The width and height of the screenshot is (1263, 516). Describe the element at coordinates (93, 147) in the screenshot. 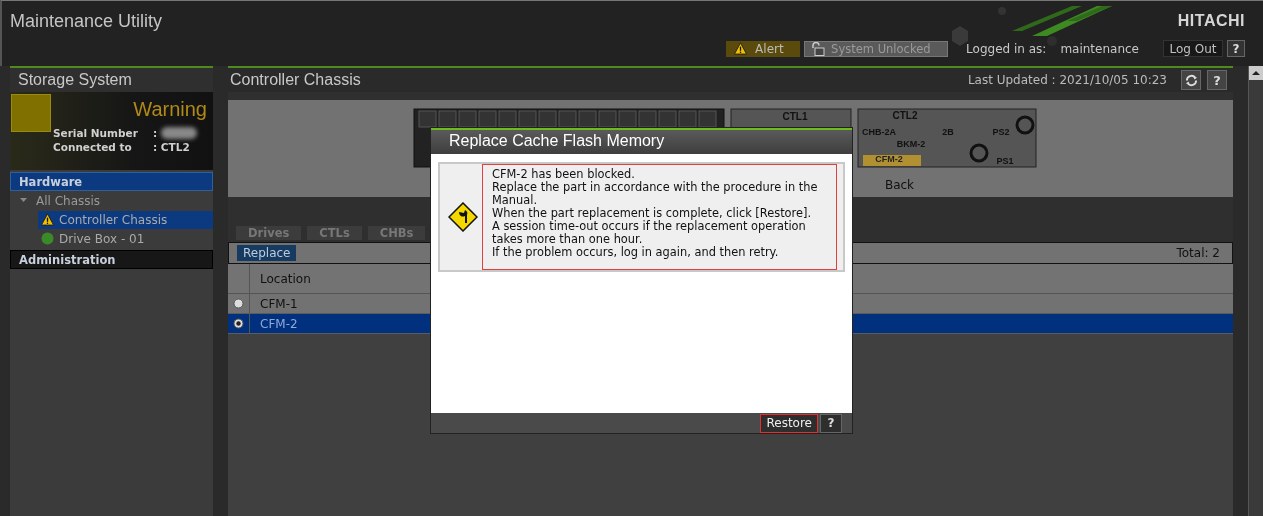

I see `info-label: Connected to` at that location.